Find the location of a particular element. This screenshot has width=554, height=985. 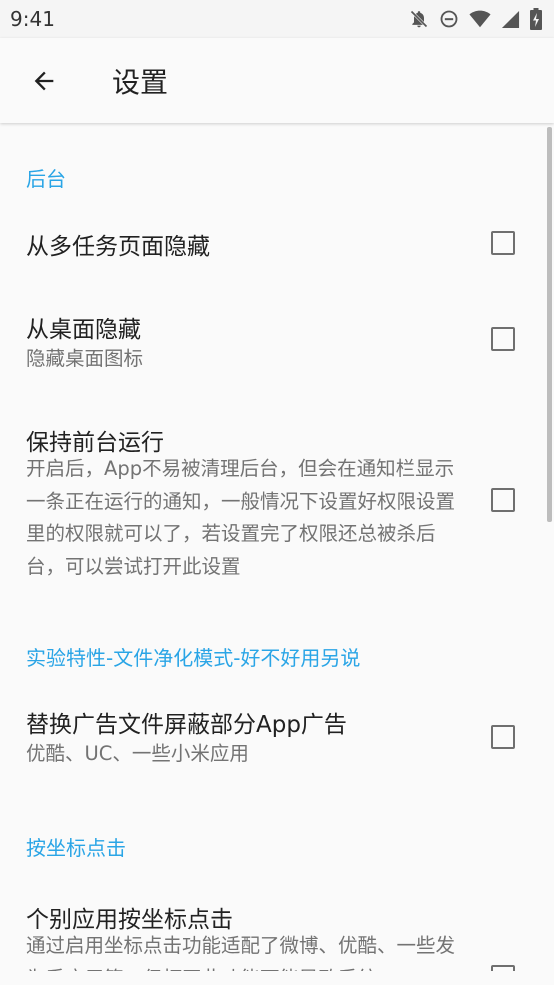

arrow-left-icon is located at coordinates (44, 80).